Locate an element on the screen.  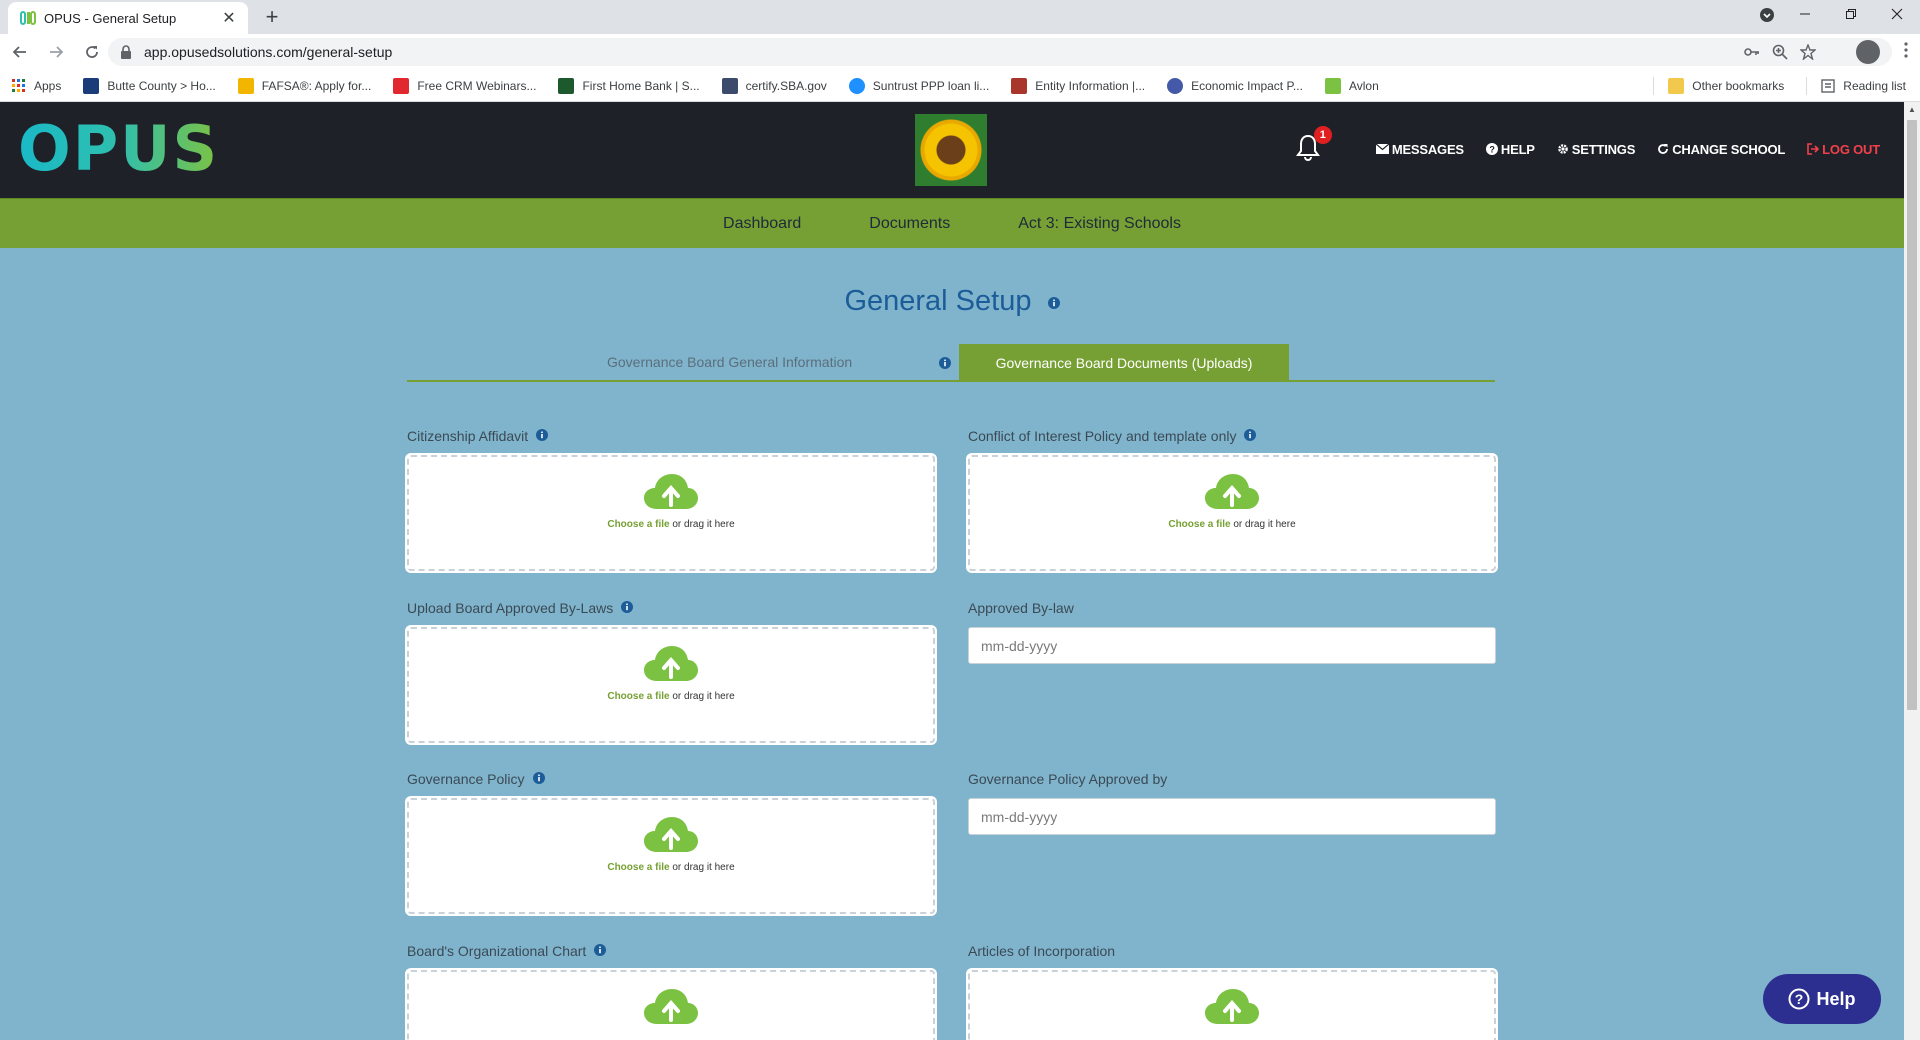
change-school-label: CHANGE SCHOOL is located at coordinates (1729, 149).